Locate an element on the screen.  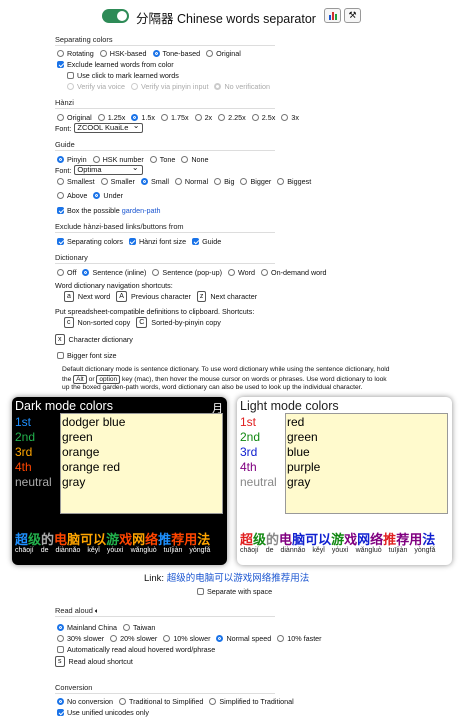
radio-guide-small is located at coordinates (144, 181).